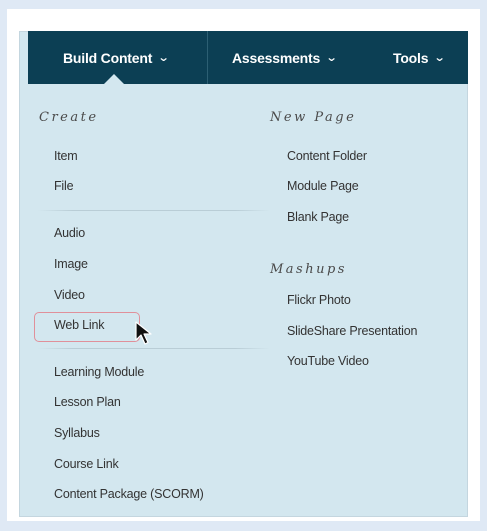 The image size is (487, 531). Describe the element at coordinates (66, 156) in the screenshot. I see `menu-item-item: Item` at that location.